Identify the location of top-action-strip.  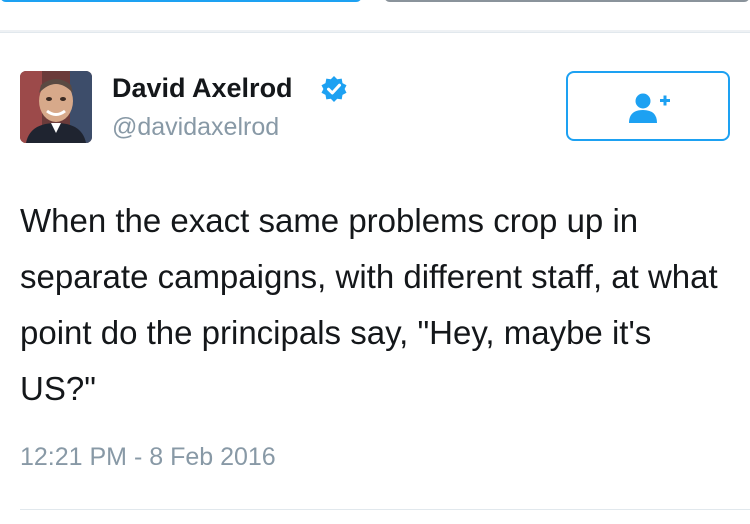
(375, 15).